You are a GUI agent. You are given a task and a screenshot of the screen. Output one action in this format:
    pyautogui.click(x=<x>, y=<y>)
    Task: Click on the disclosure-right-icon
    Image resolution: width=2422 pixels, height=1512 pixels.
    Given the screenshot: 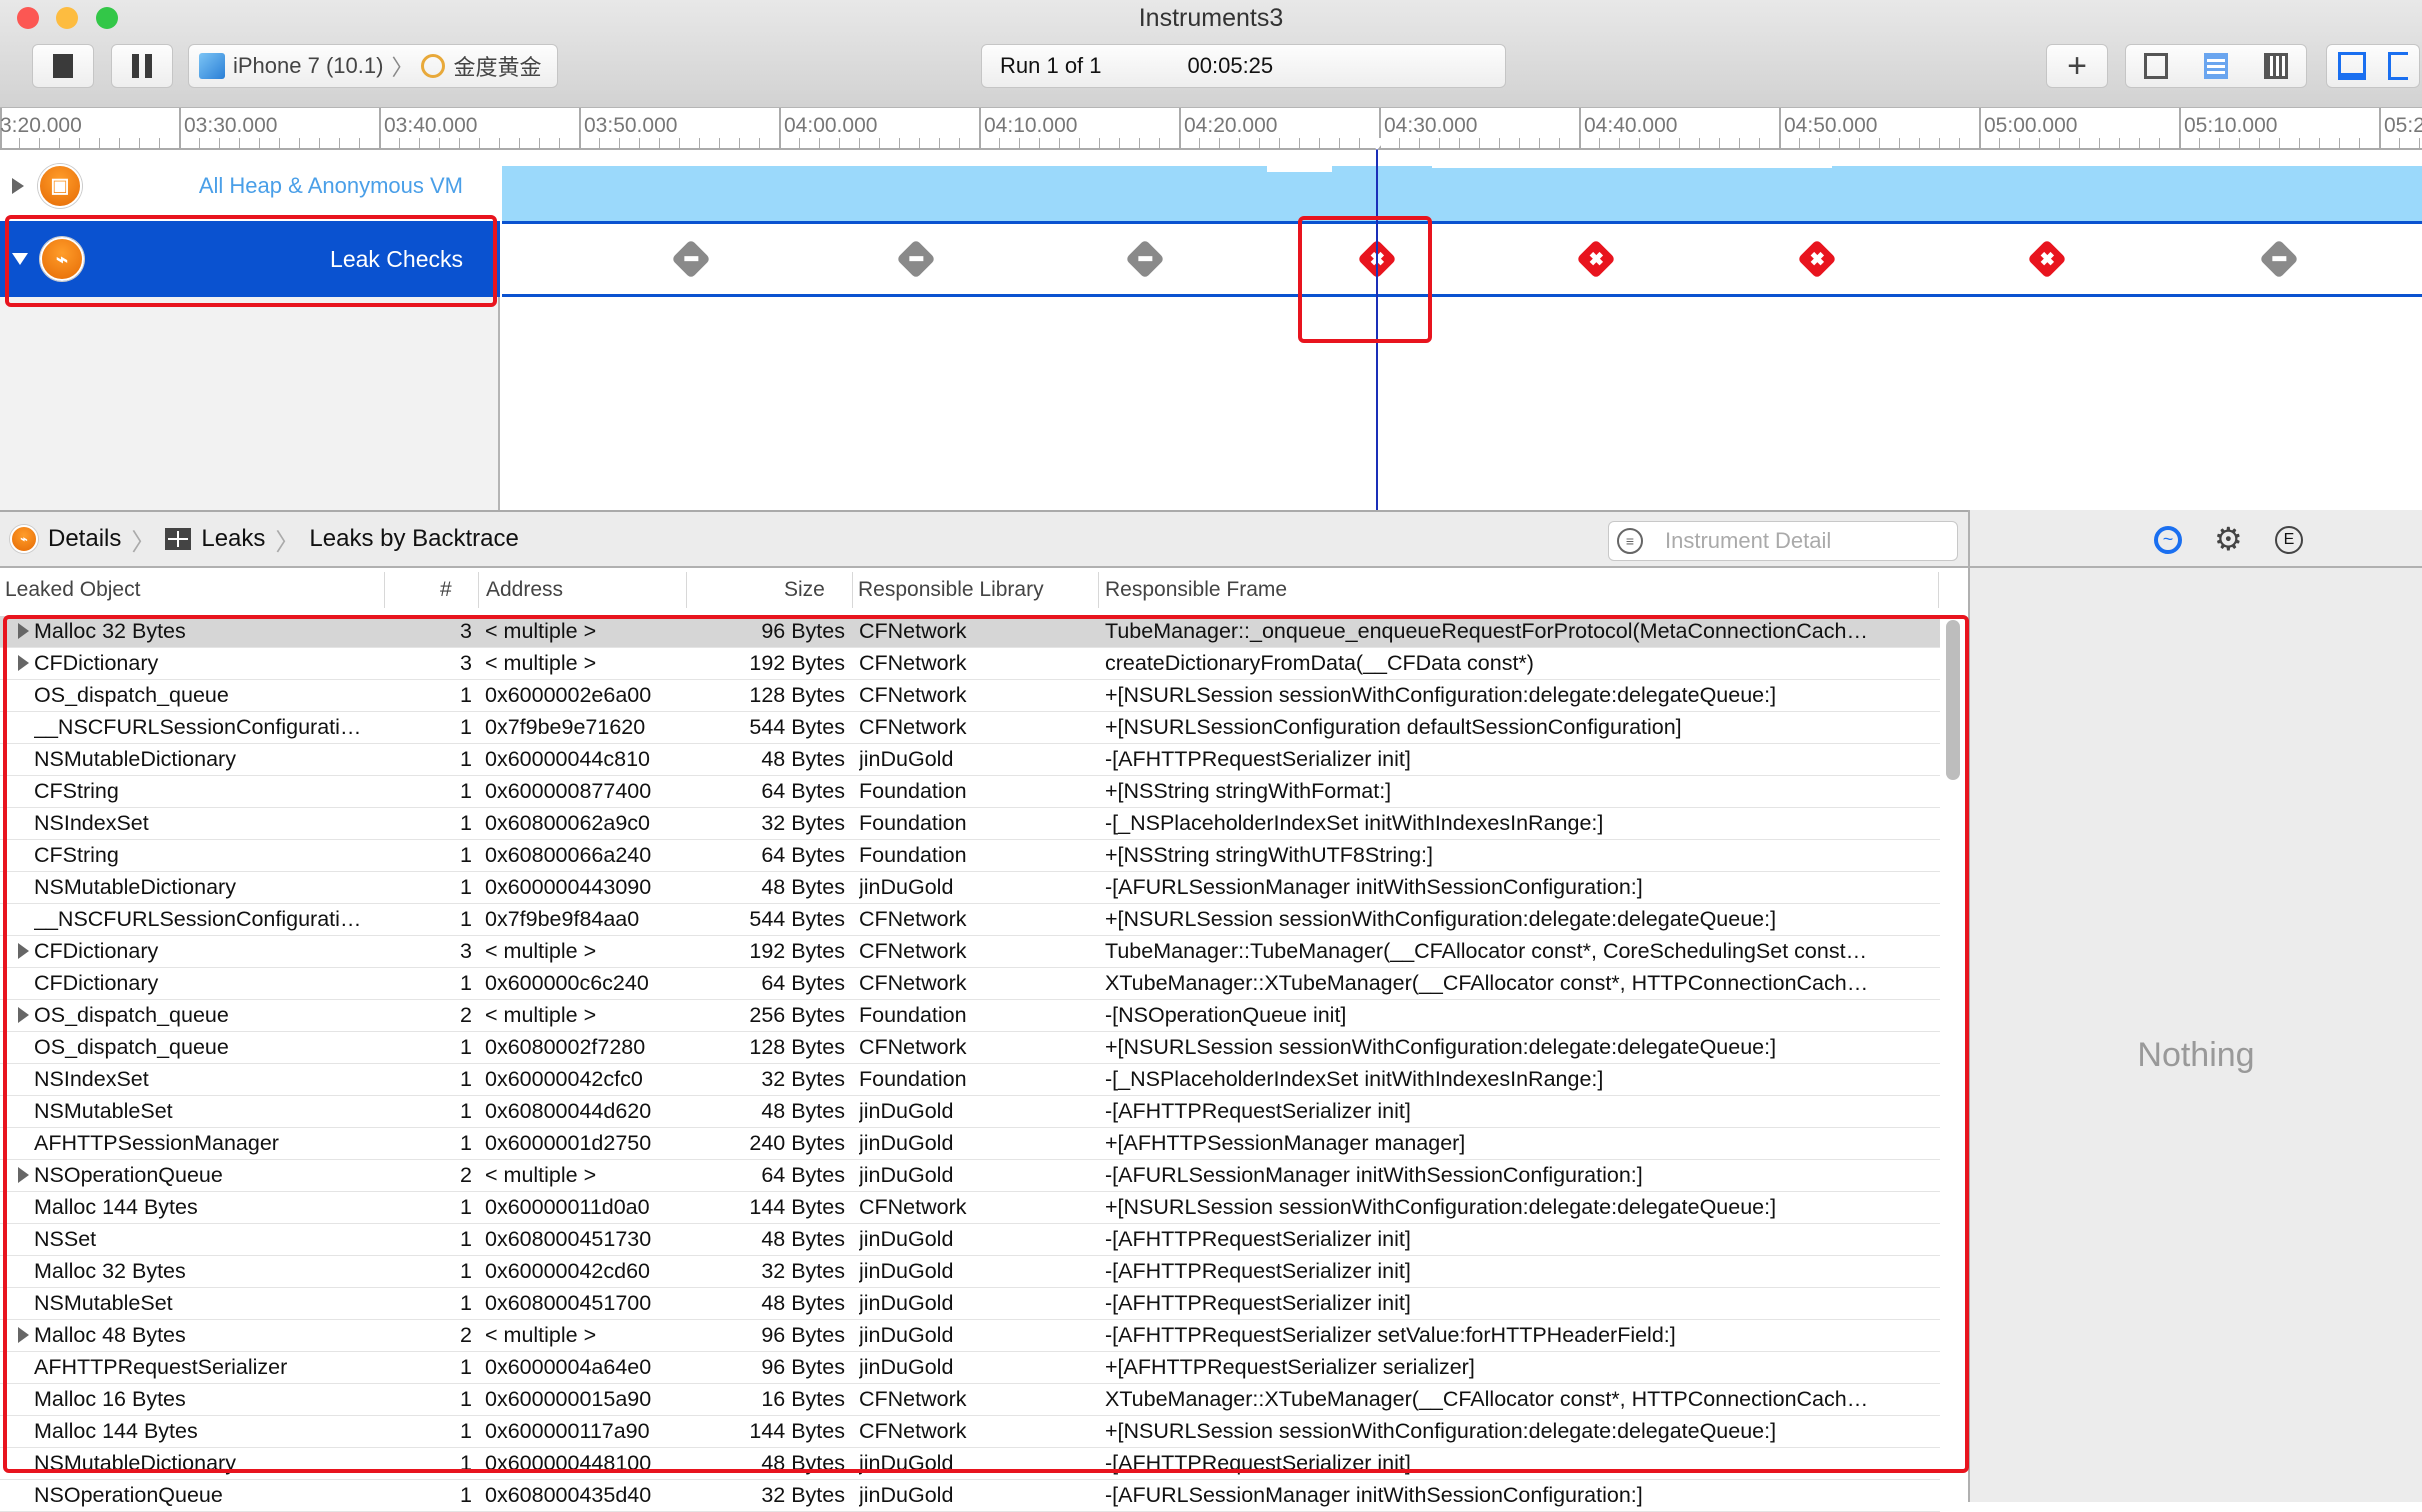 What is the action you would take?
    pyautogui.click(x=18, y=185)
    